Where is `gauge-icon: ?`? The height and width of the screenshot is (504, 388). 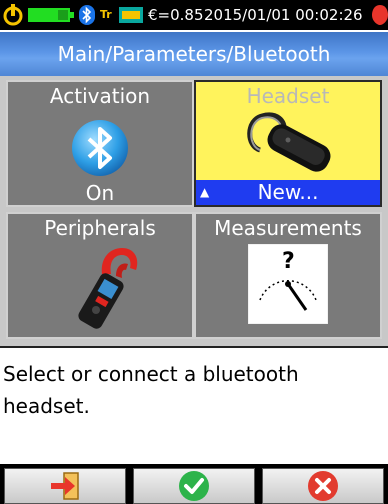
gauge-icon: ? is located at coordinates (288, 284).